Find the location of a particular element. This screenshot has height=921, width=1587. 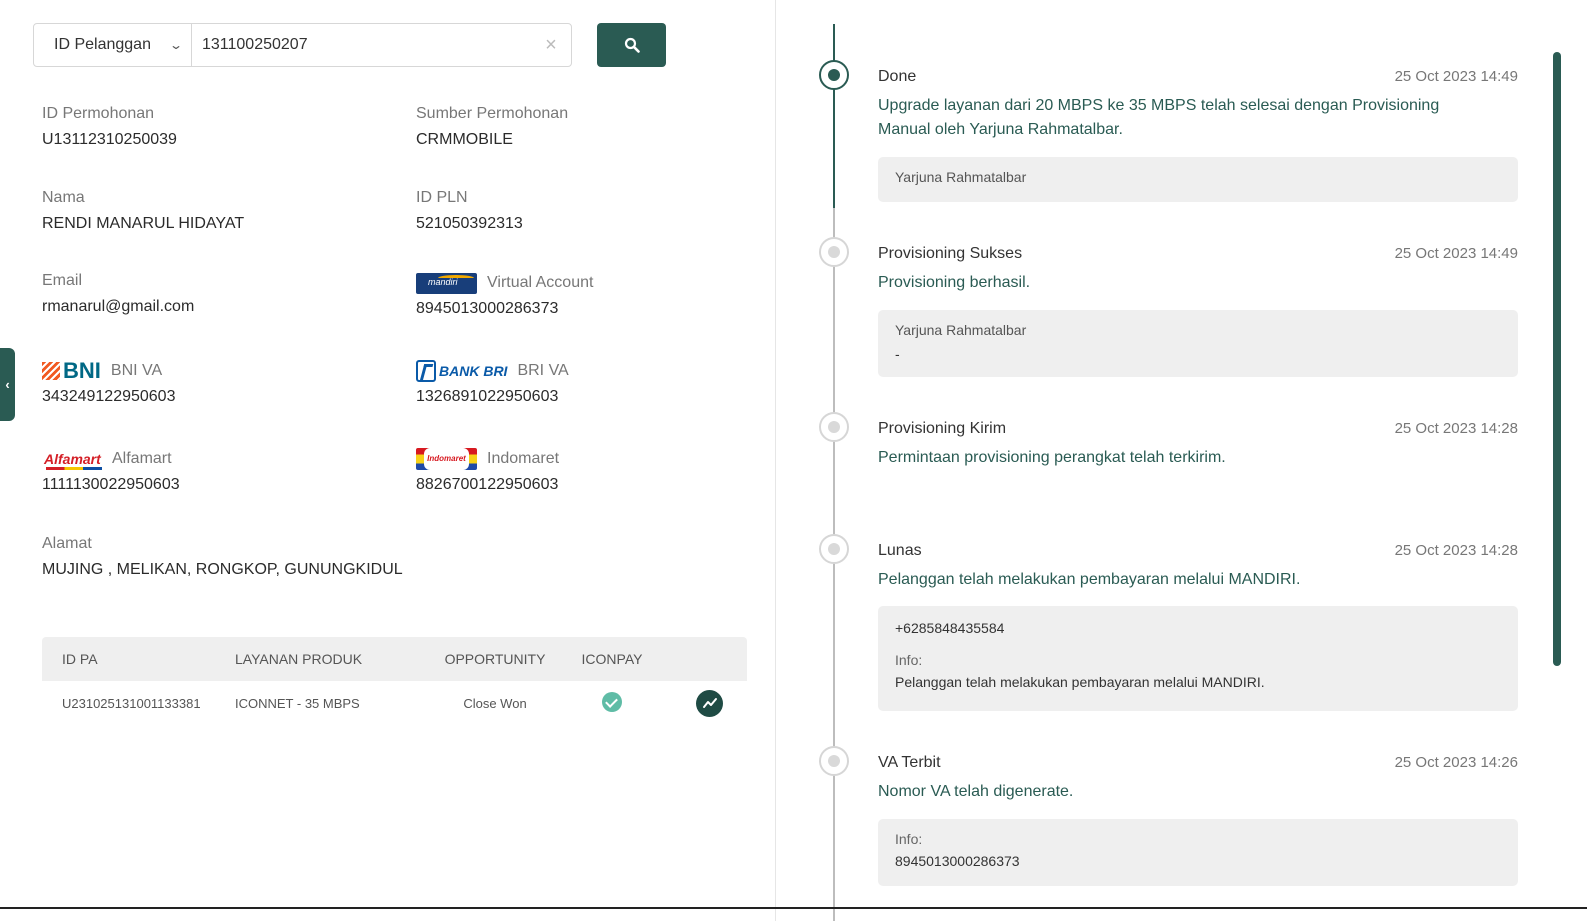

cell-id-pa: U231025131001133381 is located at coordinates (131, 703).